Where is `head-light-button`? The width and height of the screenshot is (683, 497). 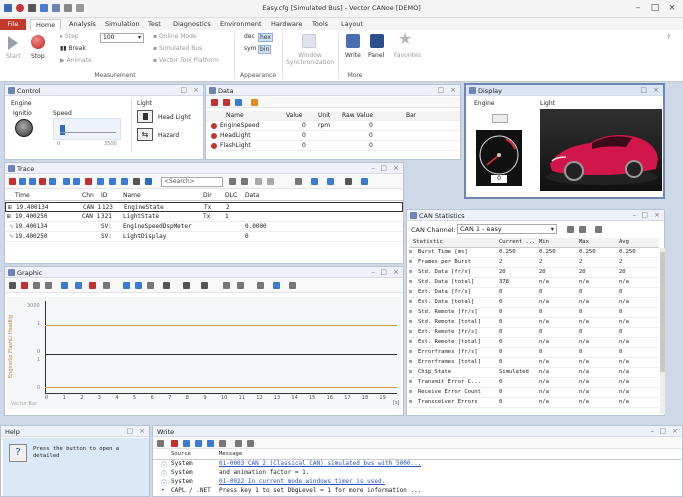 head-light-button is located at coordinates (145, 116).